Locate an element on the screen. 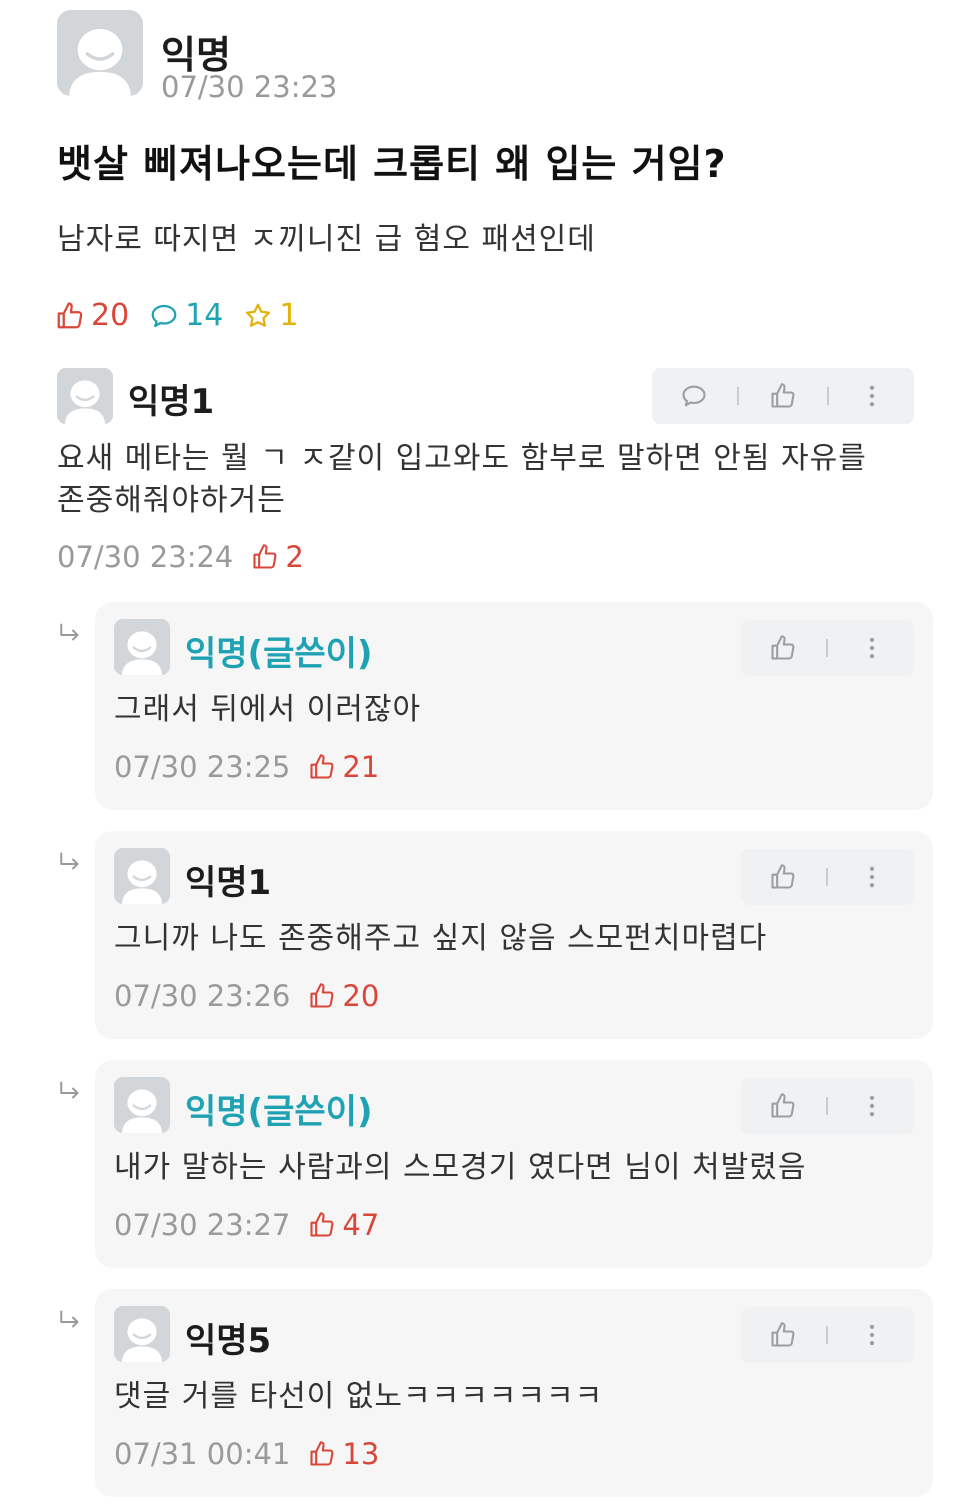 The image size is (970, 1506). post-scrap-count: 1 is located at coordinates (270, 315).